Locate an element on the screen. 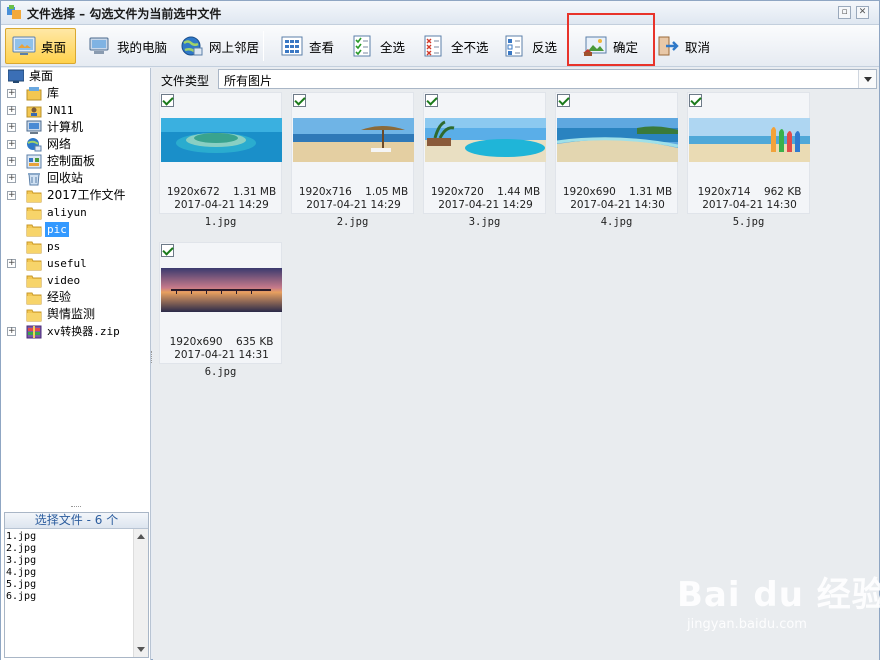 Image resolution: width=880 pixels, height=660 pixels. select-none-button: 全不选 is located at coordinates (455, 46).